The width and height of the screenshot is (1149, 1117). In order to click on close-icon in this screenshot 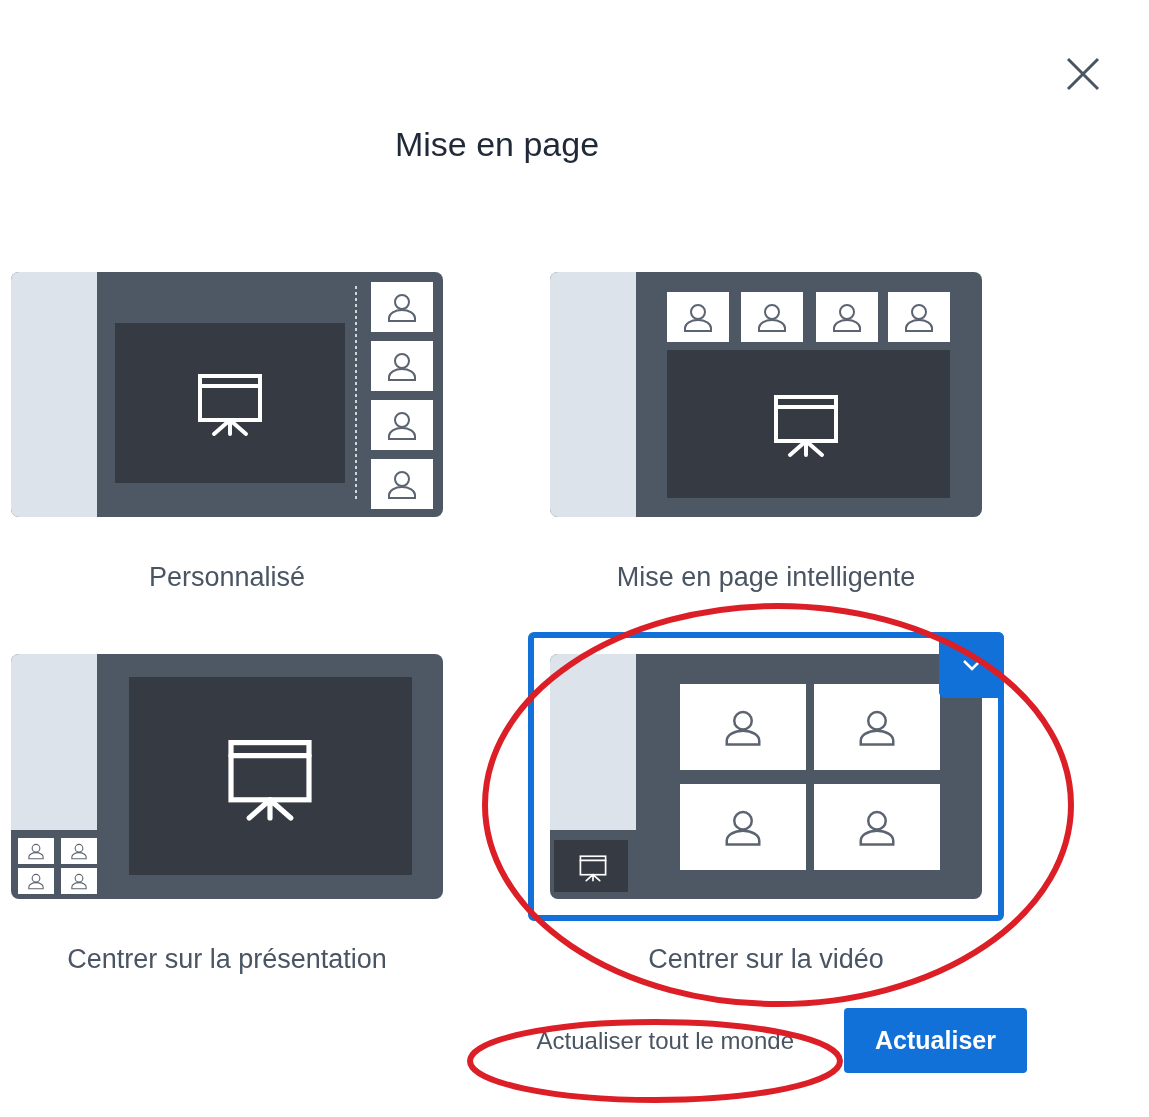, I will do `click(1083, 74)`.